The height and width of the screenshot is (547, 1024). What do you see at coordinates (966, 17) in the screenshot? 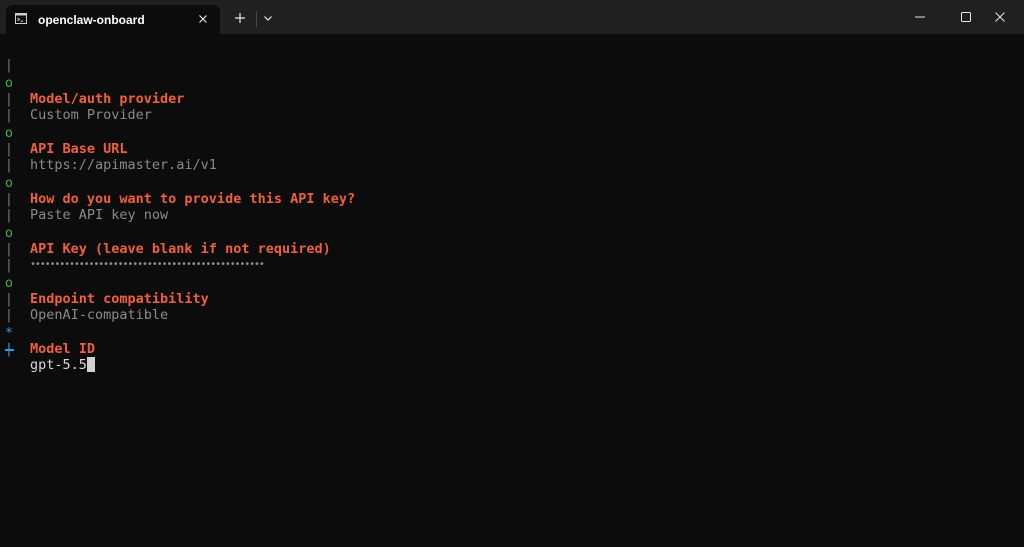
I see `maximize-icon` at bounding box center [966, 17].